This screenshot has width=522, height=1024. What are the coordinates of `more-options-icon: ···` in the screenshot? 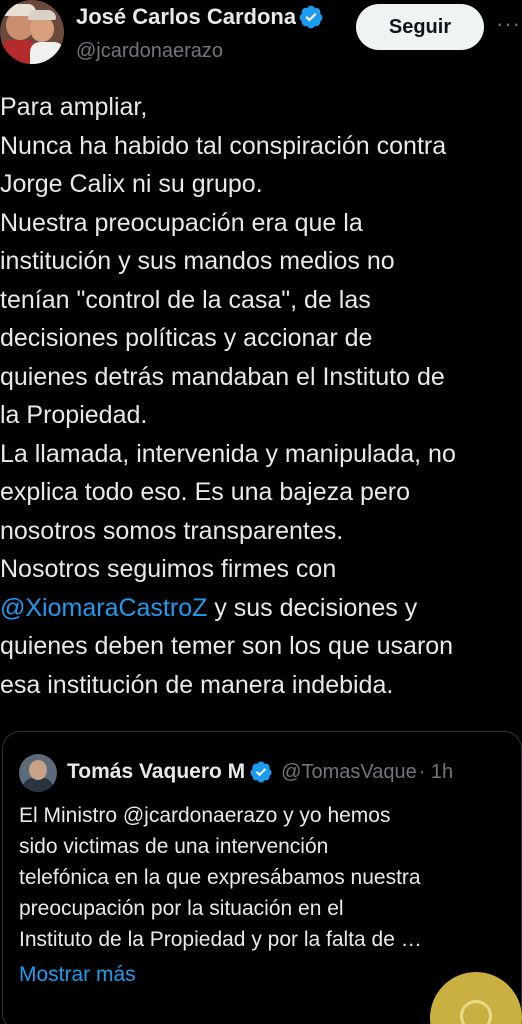 It's located at (509, 26).